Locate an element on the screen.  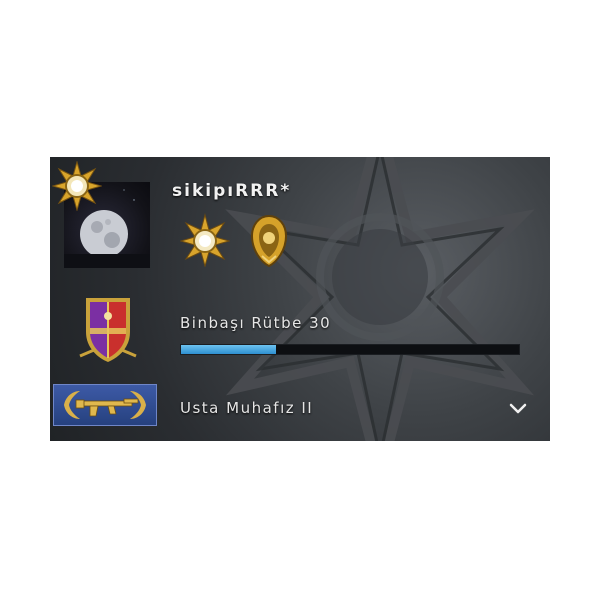
rank-progress-fill is located at coordinates (228, 349).